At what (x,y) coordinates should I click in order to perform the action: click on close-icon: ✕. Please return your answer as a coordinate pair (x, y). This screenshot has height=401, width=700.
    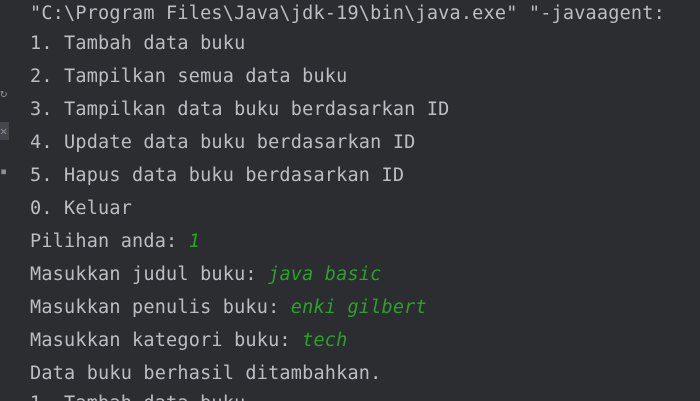
    Looking at the image, I should click on (4, 131).